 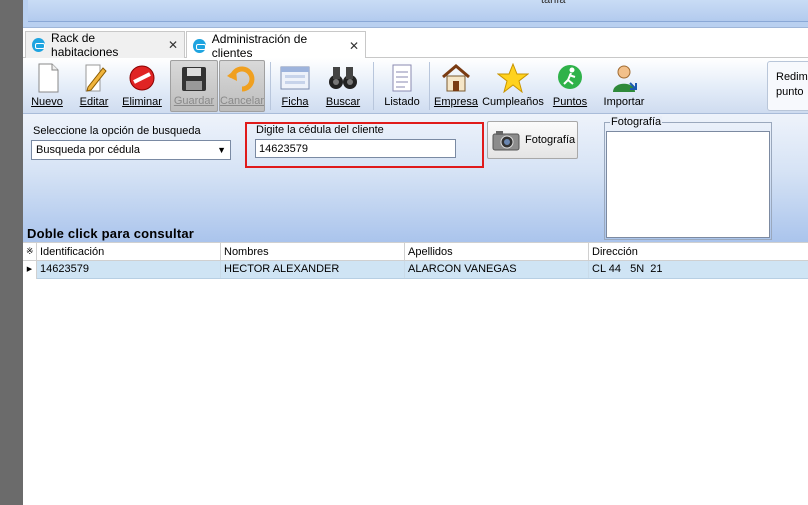 What do you see at coordinates (129, 252) in the screenshot?
I see `column-header: Identificación` at bounding box center [129, 252].